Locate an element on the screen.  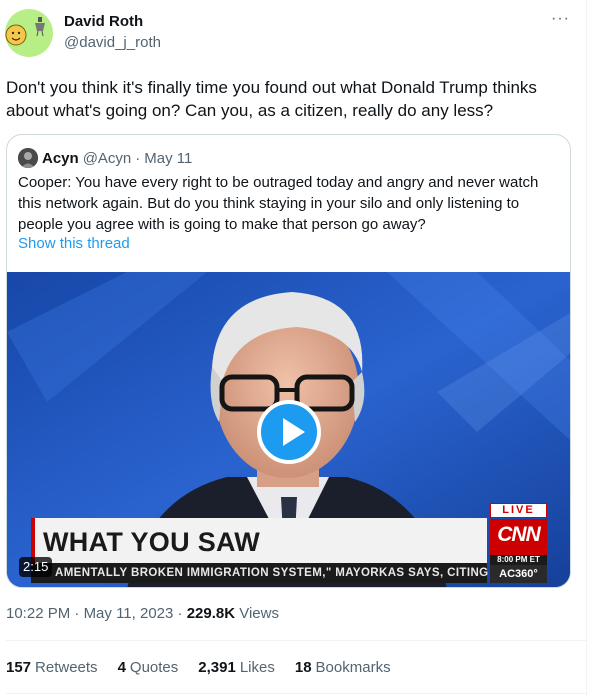
likes-stat: 2,391 Likes is located at coordinates (236, 667).